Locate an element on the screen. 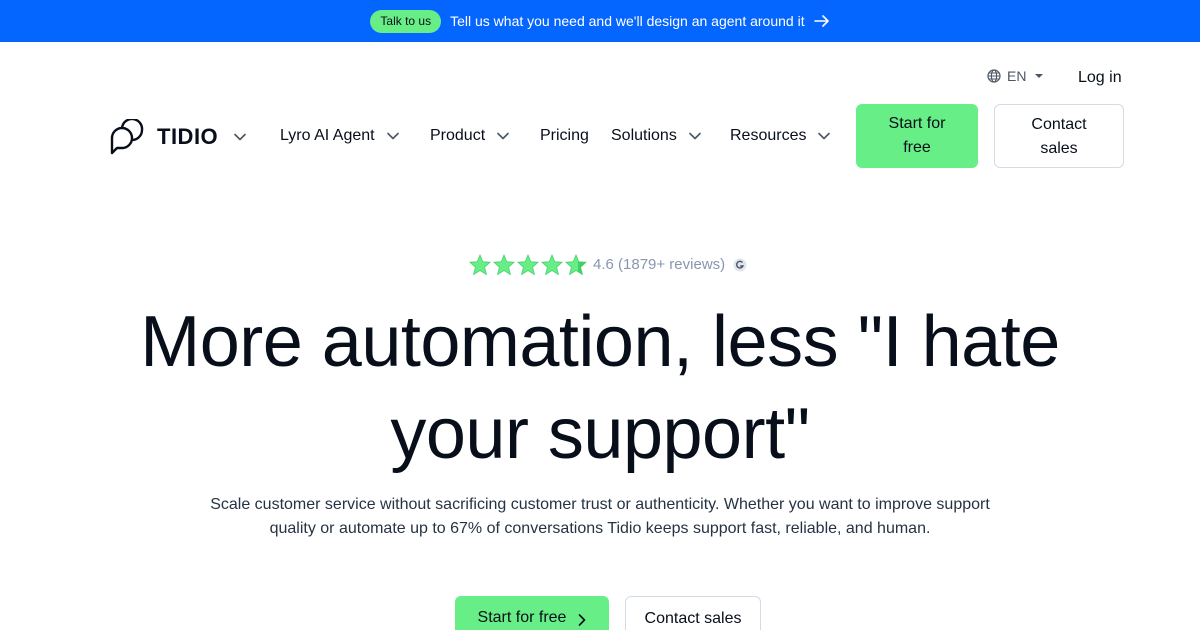 Image resolution: width=1200 pixels, height=630 pixels. headline-line-2: your support" is located at coordinates (600, 434).